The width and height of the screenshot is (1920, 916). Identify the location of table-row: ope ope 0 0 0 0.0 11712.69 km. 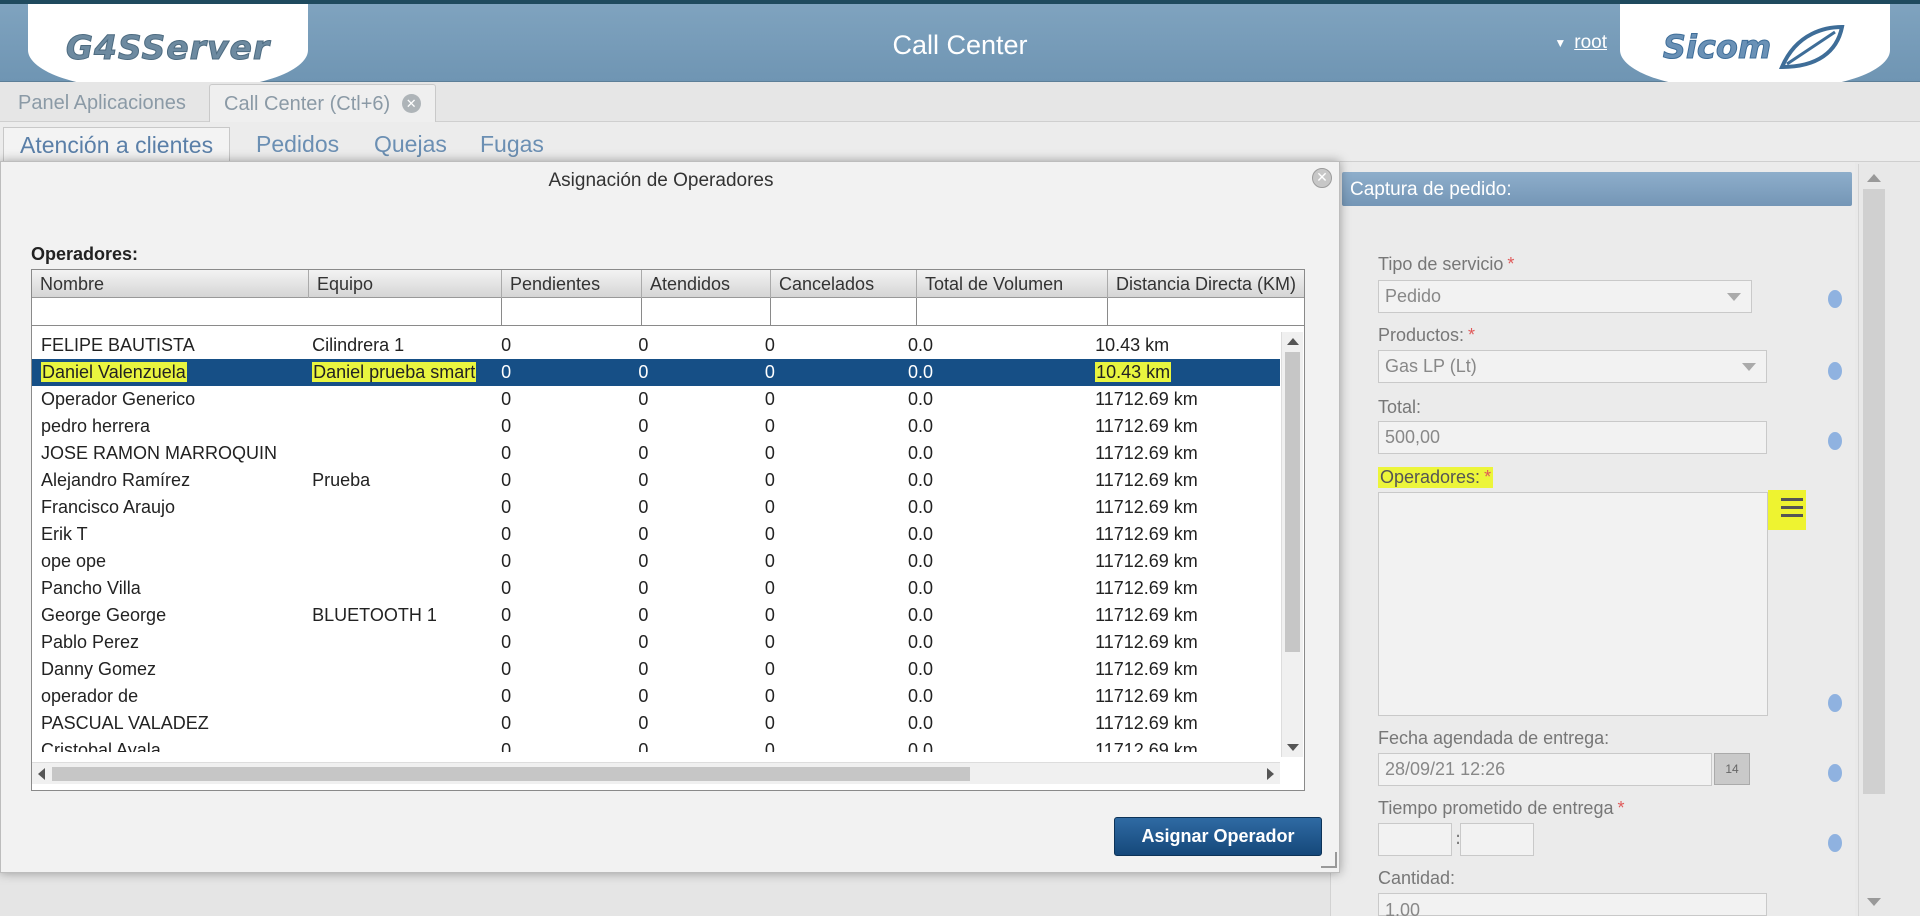
(656, 561).